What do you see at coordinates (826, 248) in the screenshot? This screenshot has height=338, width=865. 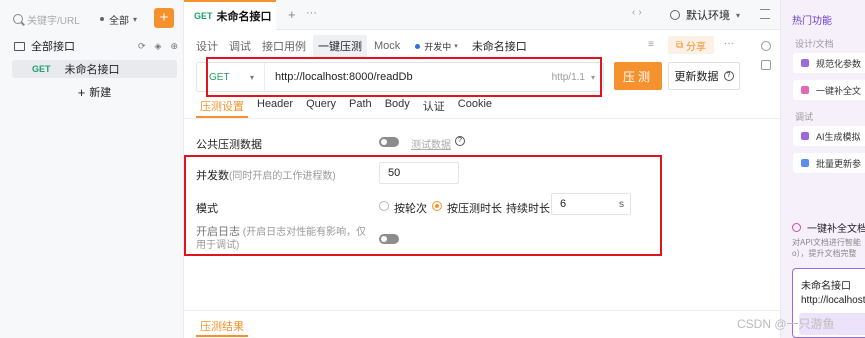 I see `fill-docs-desc: 对API文档进行智能 o），提升文档完整` at bounding box center [826, 248].